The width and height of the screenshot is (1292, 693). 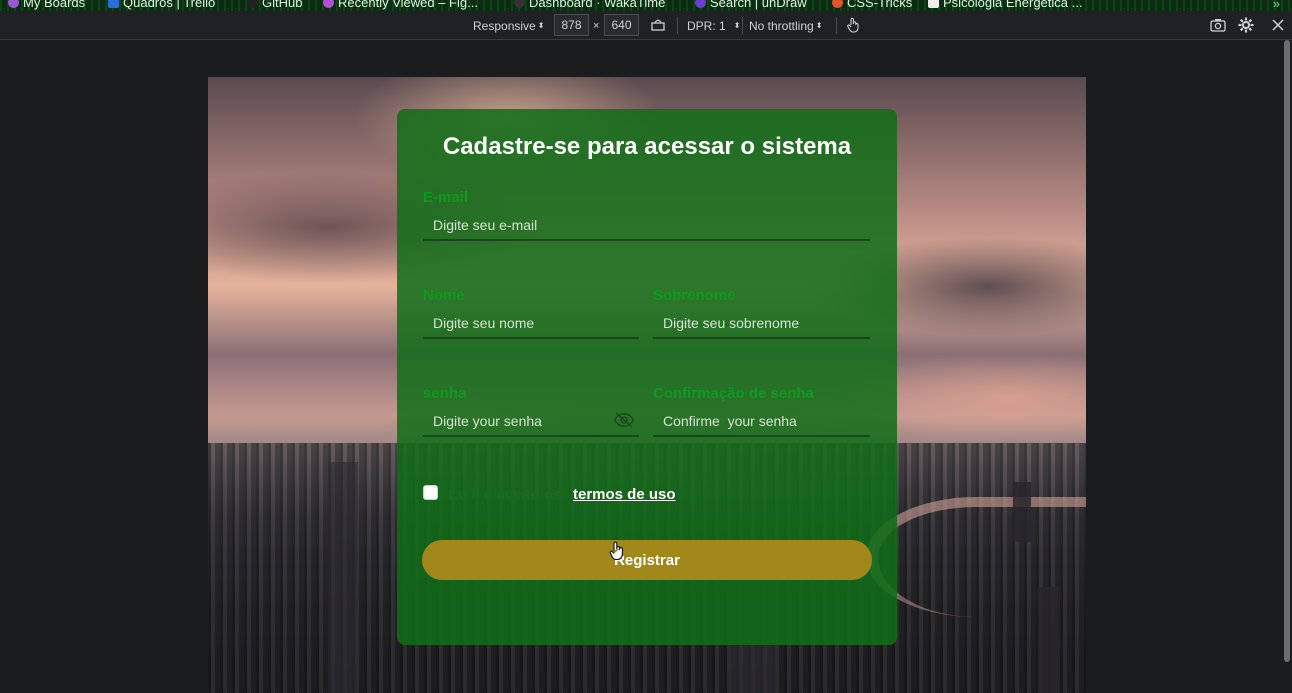 I want to click on height-input: 640, so click(x=621, y=25).